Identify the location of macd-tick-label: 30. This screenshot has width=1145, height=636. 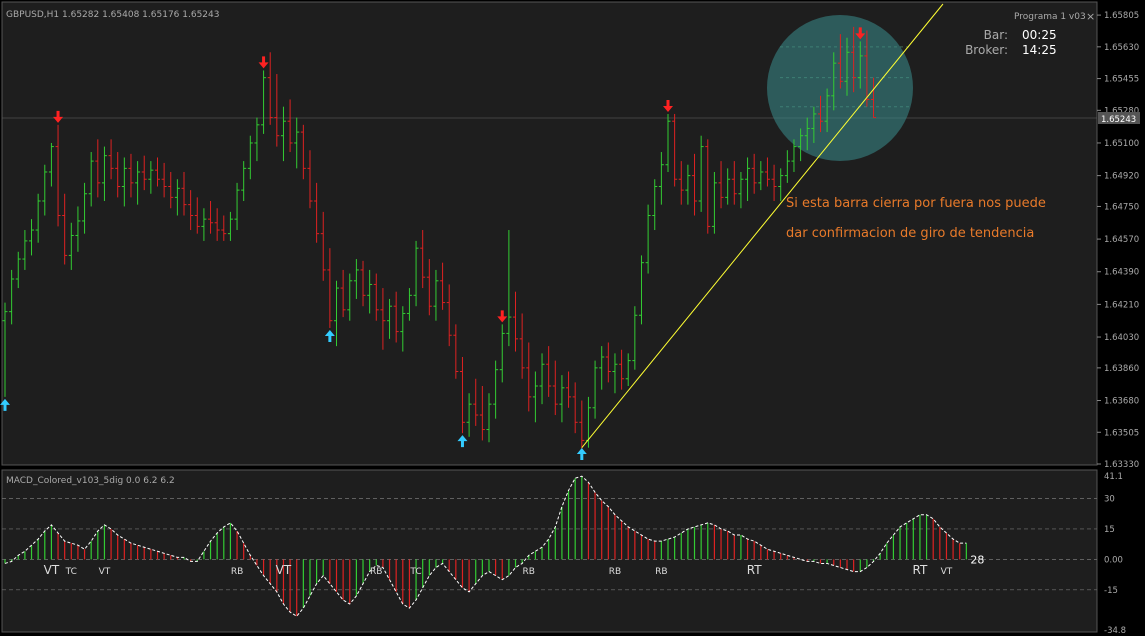
(1109, 500).